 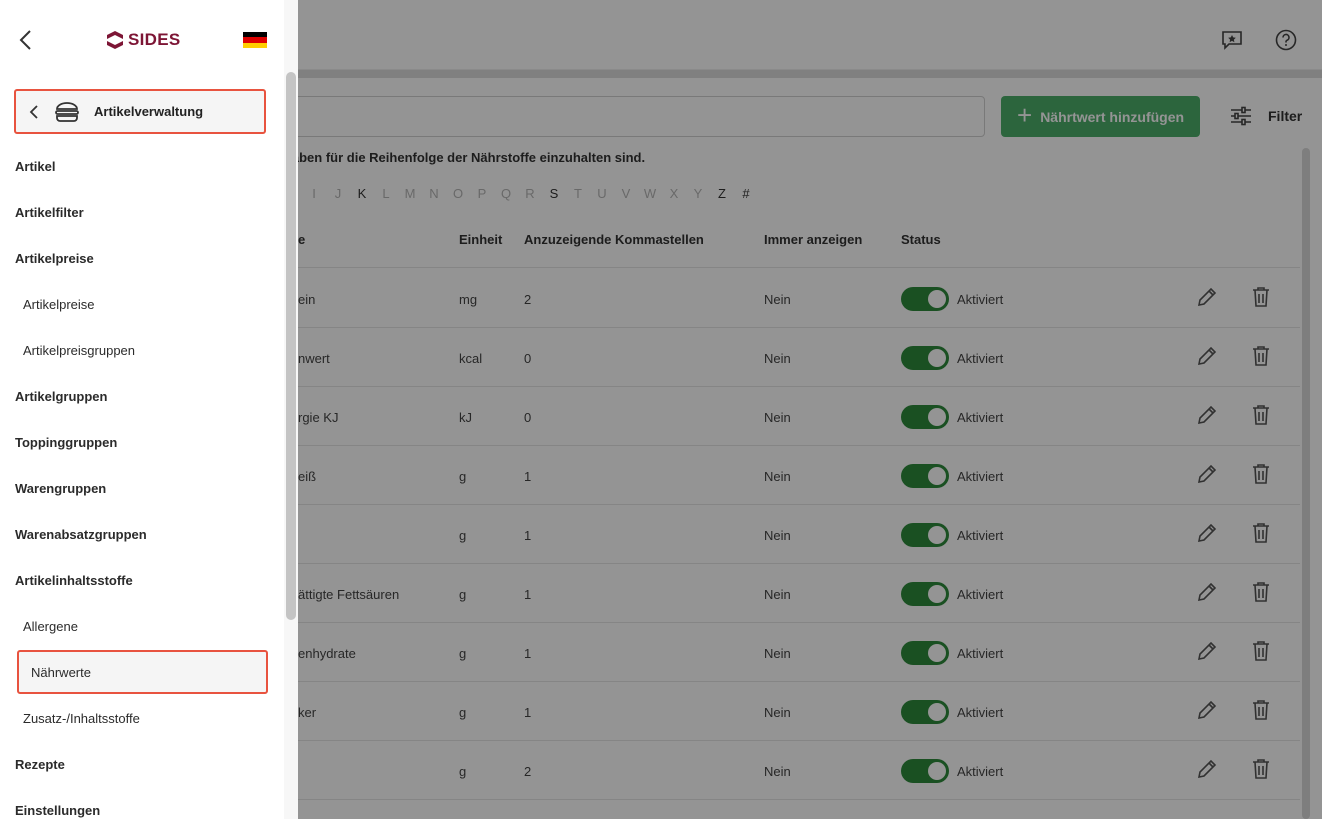 I want to click on sidebar-item-label: Artikelinhaltsstoffe, so click(x=74, y=580).